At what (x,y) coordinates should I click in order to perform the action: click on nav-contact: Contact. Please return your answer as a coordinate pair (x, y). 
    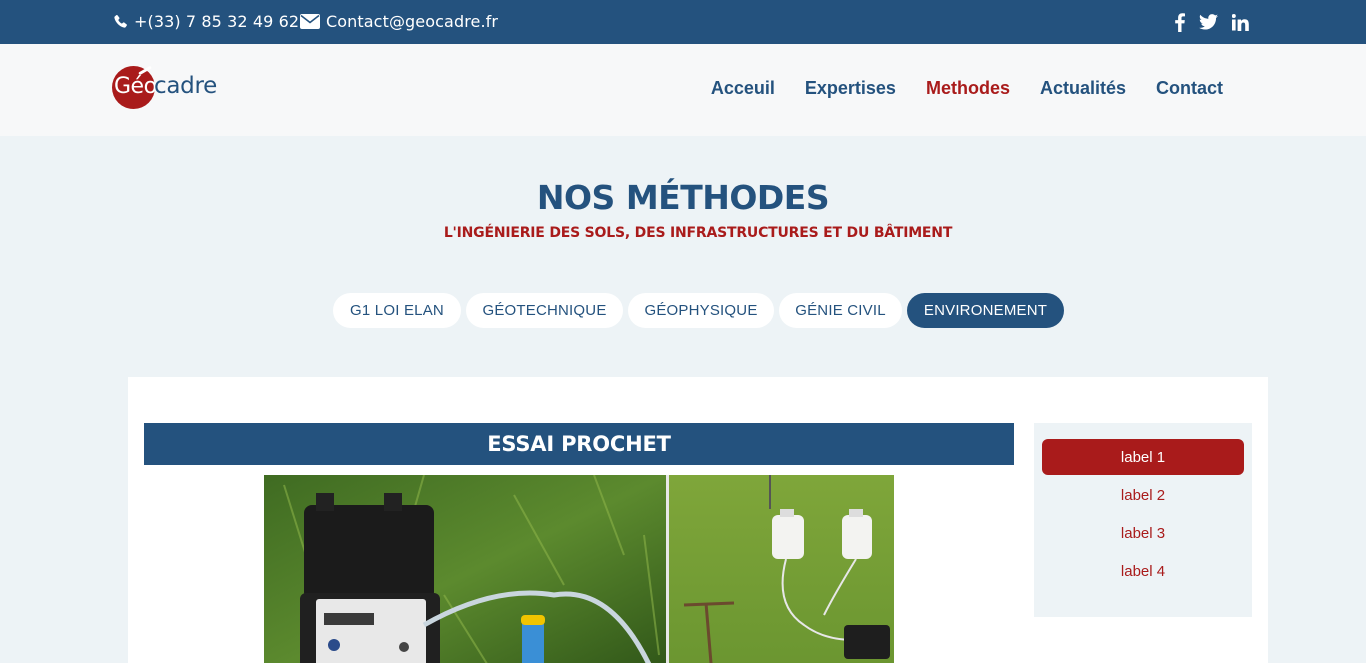
    Looking at the image, I should click on (1189, 88).